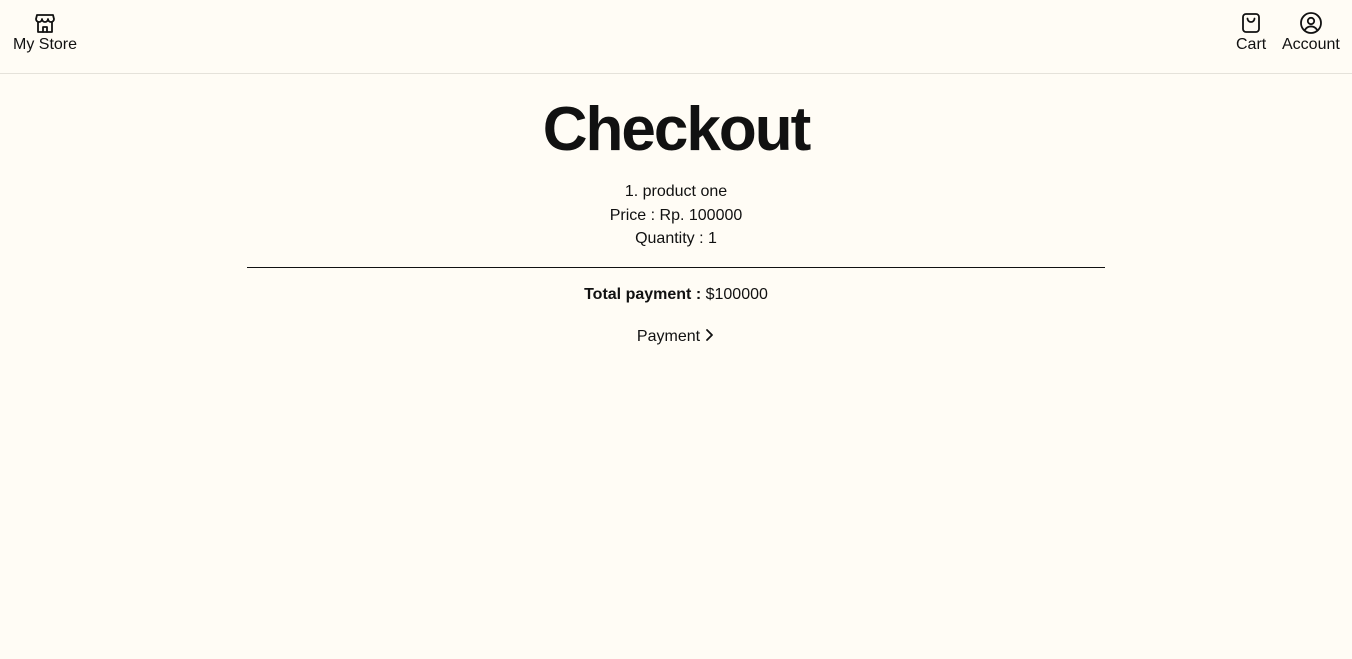  What do you see at coordinates (676, 129) in the screenshot?
I see `page-title: Checkout` at bounding box center [676, 129].